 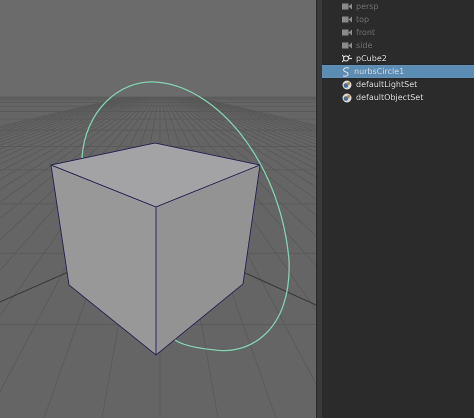 I want to click on outliner-item: defaultObjectSet, so click(x=398, y=97).